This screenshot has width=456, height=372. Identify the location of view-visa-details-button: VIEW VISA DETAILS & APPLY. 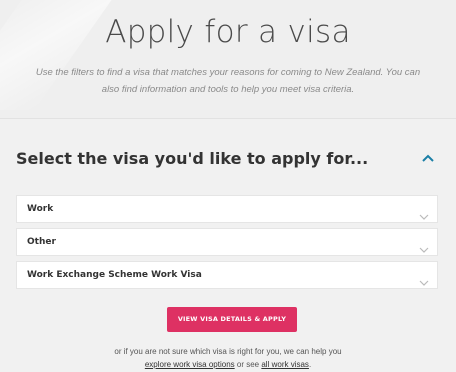
(232, 319).